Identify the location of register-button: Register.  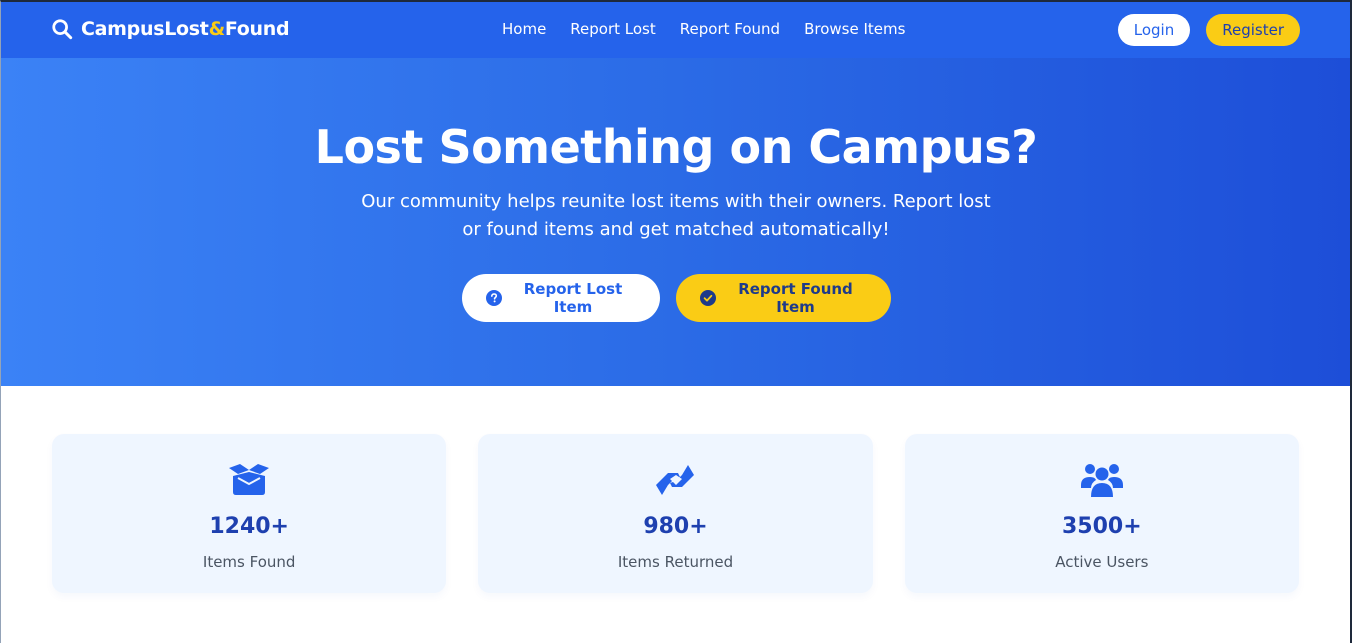
(1253, 30).